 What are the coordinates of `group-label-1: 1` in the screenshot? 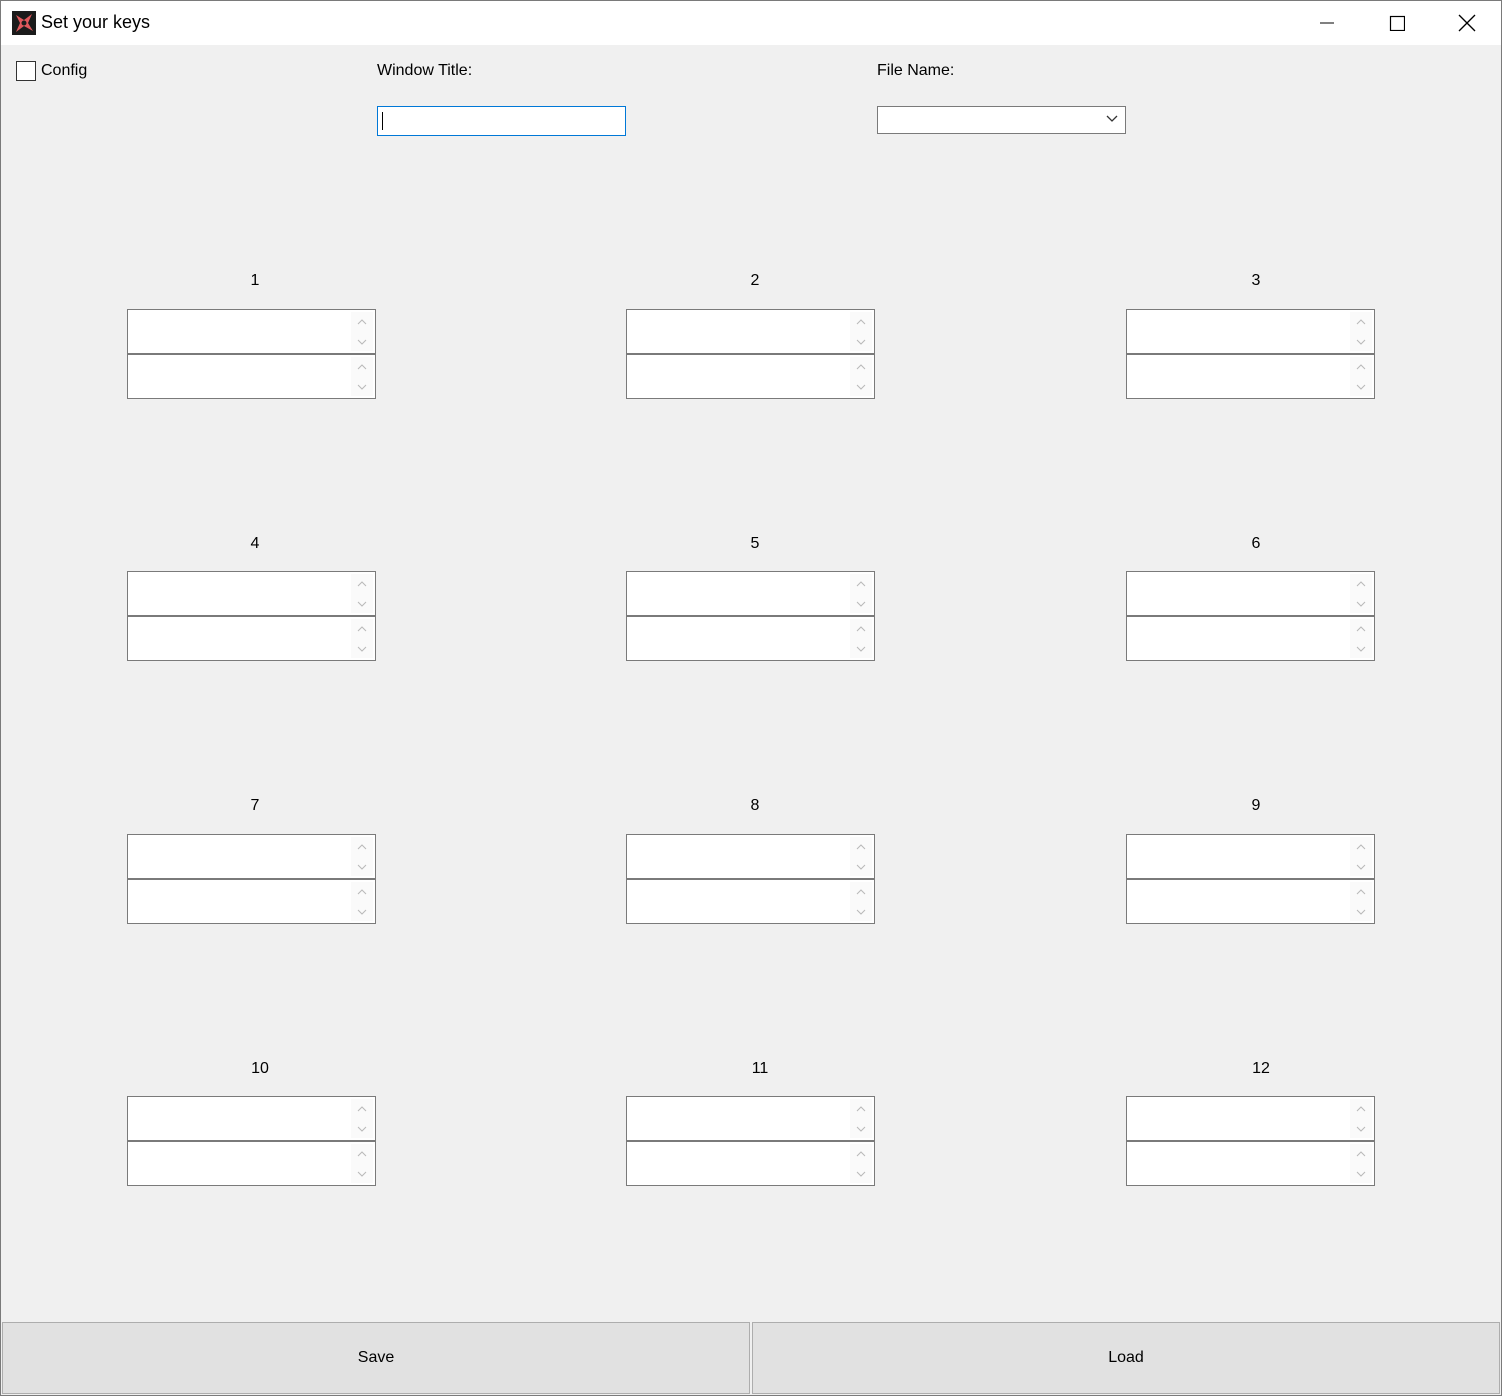 It's located at (255, 280).